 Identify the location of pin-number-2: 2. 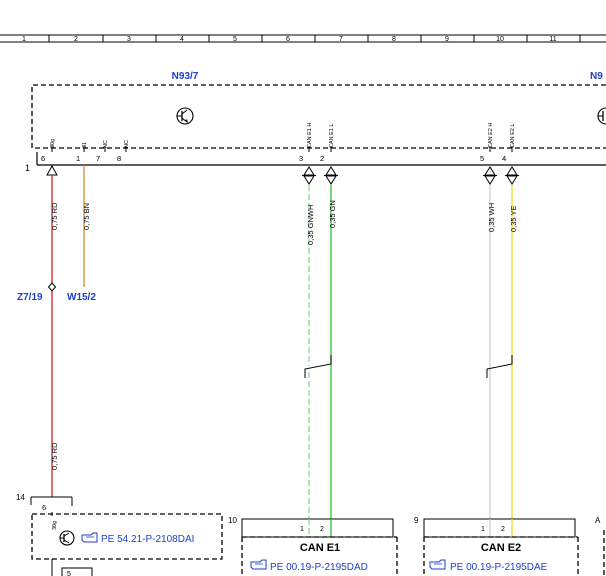
(322, 158).